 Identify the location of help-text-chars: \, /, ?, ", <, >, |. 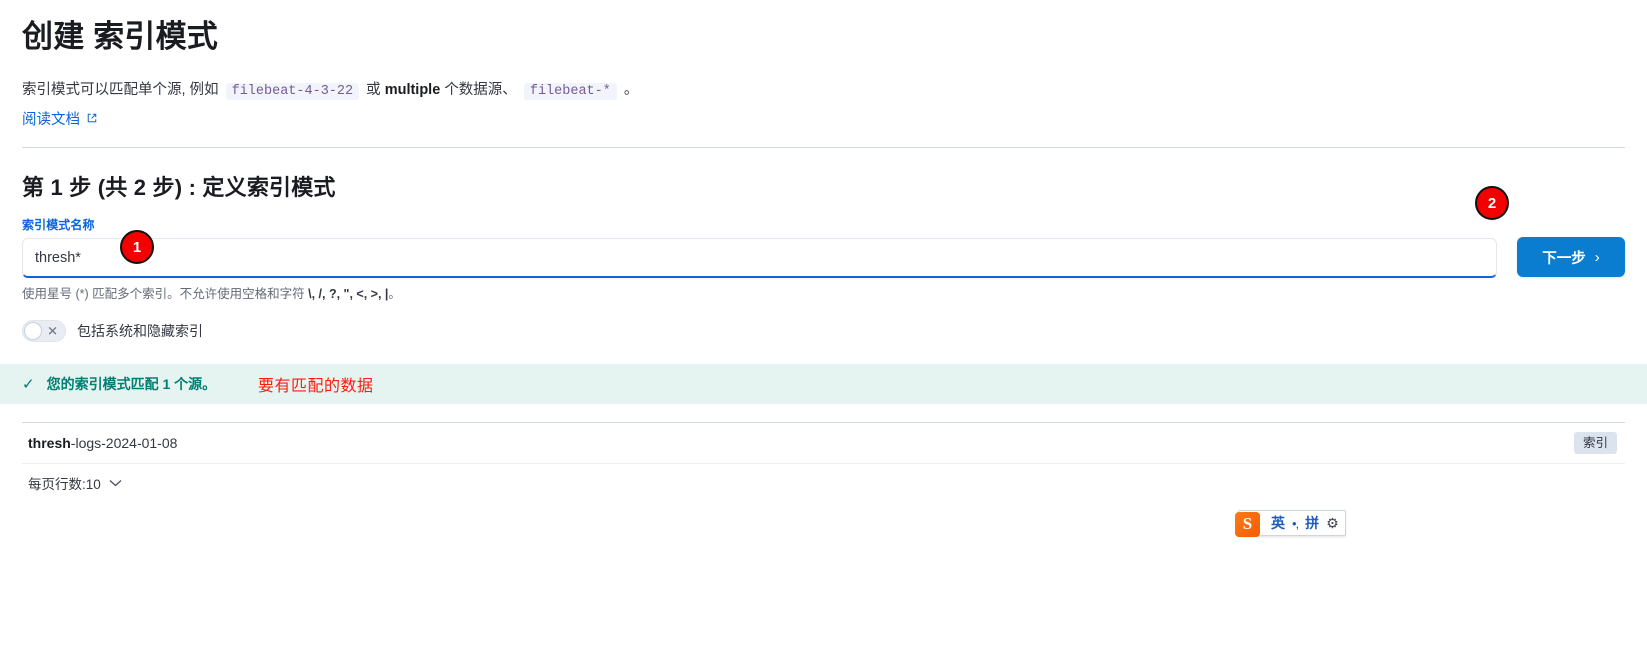
(348, 294).